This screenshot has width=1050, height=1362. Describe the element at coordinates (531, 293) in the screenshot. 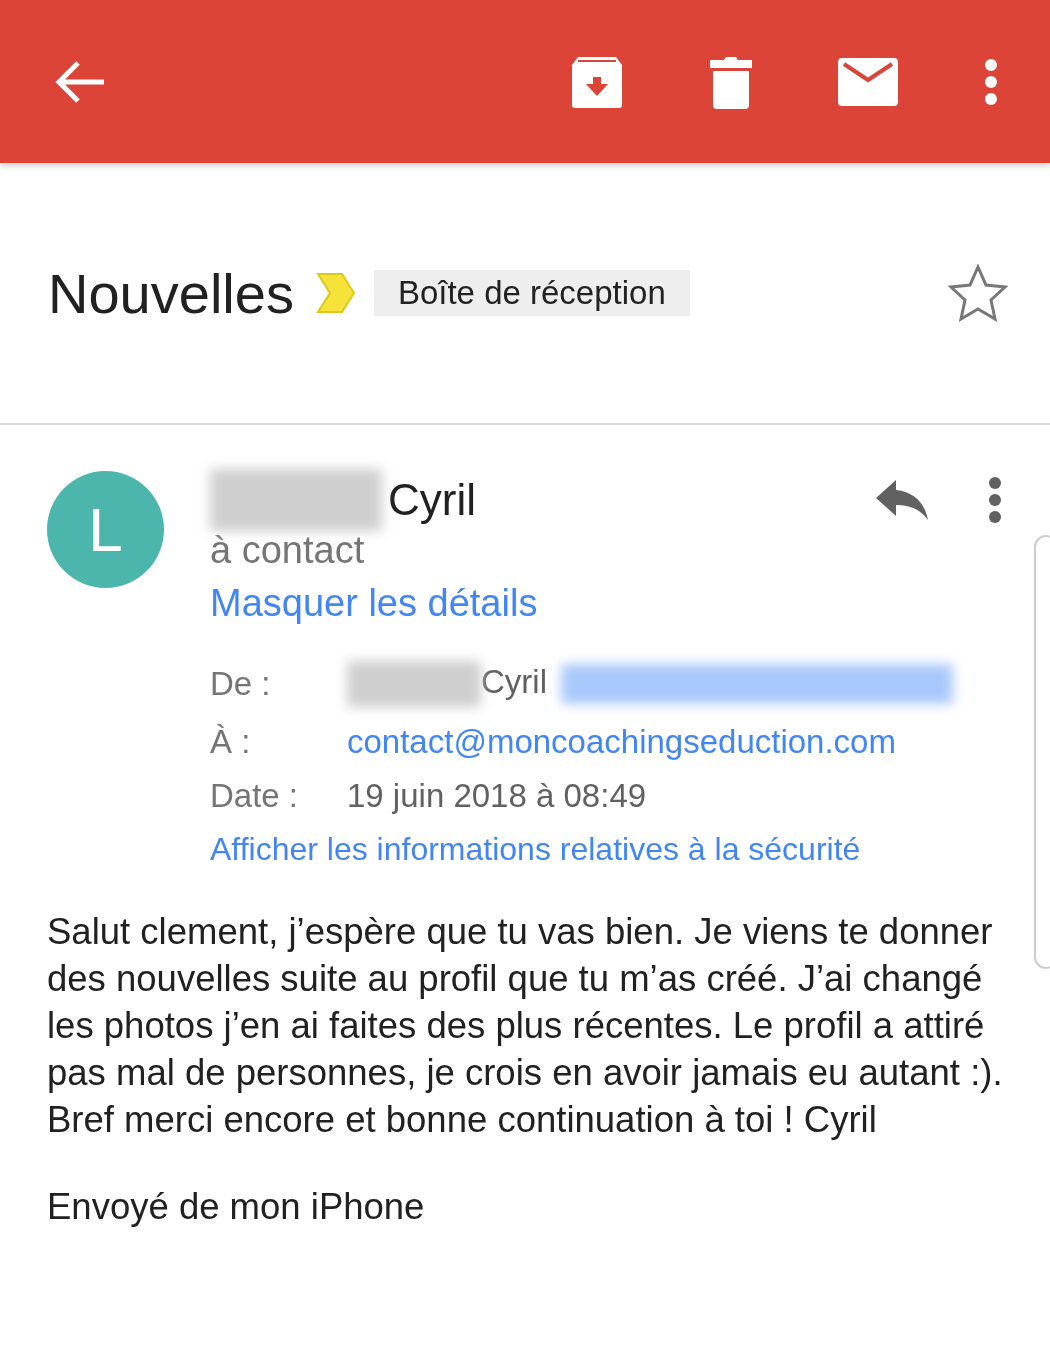

I see `label-chip: Boîte de réception` at that location.